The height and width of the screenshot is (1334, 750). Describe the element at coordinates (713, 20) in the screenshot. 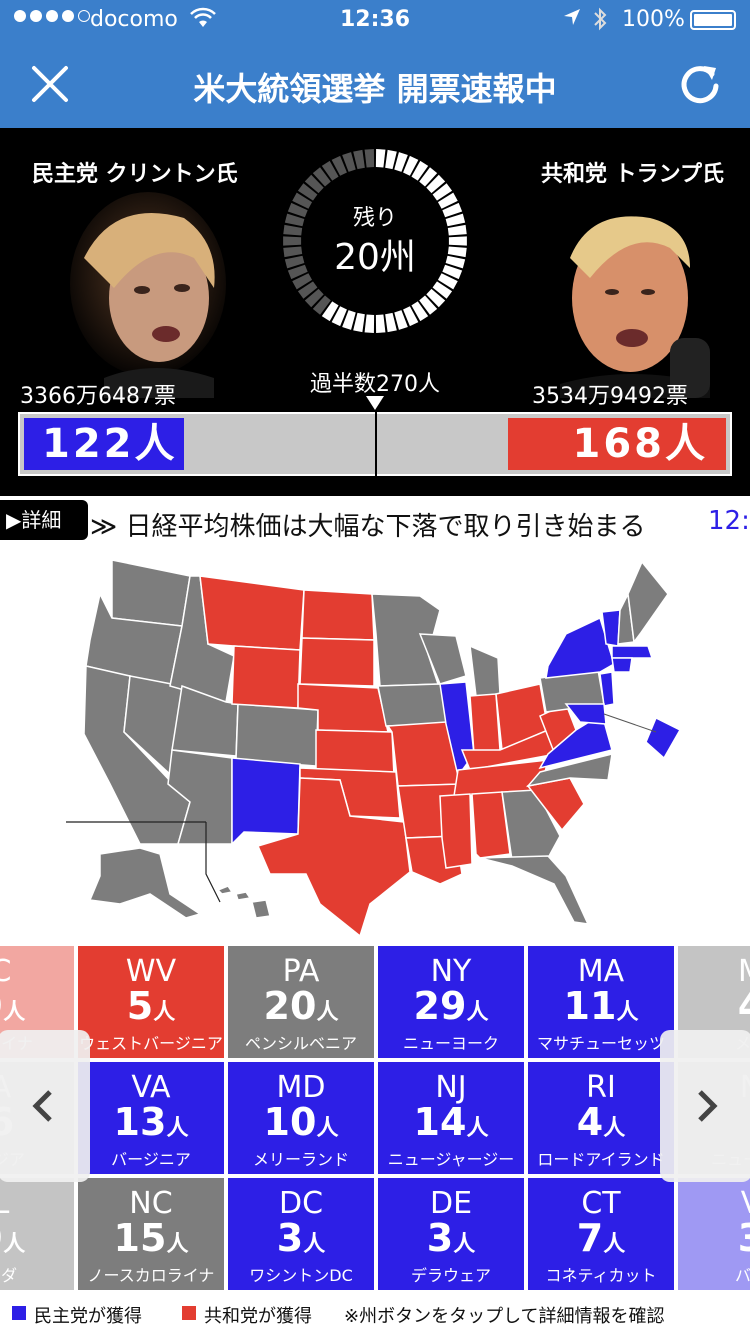

I see `battery-icon` at that location.